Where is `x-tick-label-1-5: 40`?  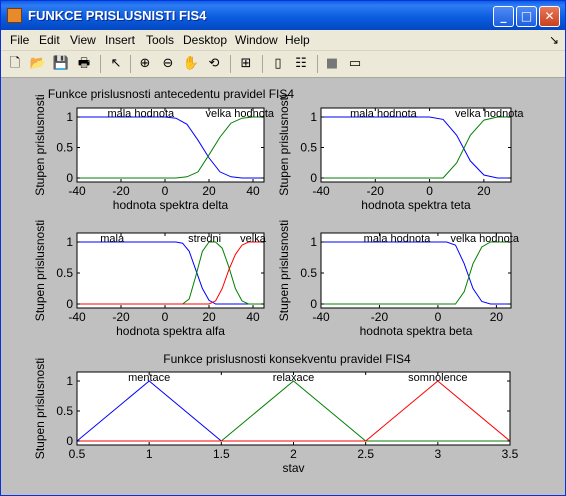 x-tick-label-1-5: 40 is located at coordinates (253, 191).